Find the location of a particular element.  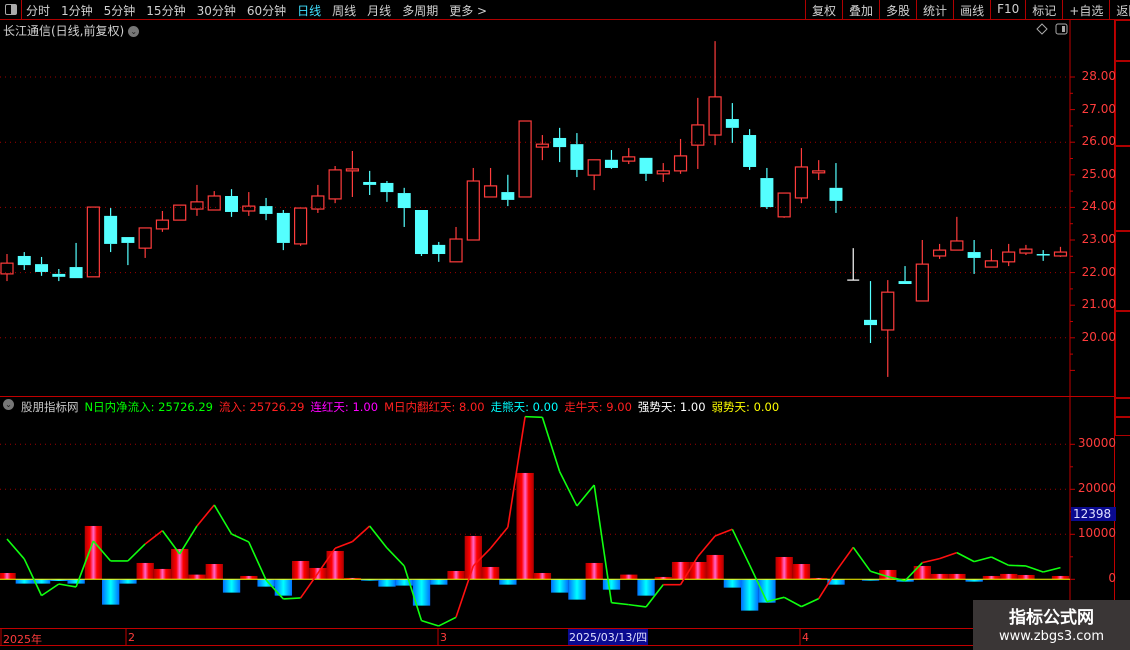

time-tick-label: 2 is located at coordinates (131, 637).